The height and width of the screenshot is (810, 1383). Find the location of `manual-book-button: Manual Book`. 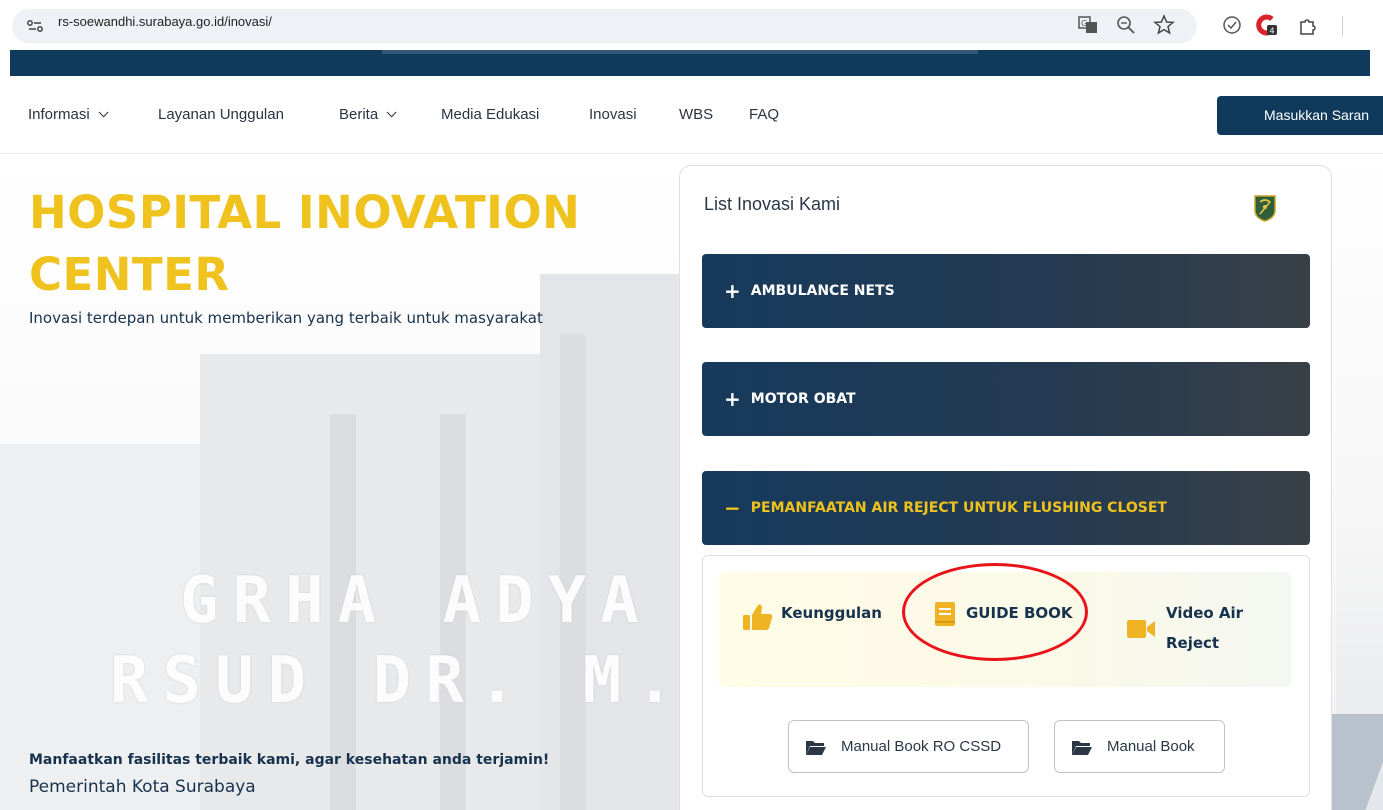

manual-book-button: Manual Book is located at coordinates (1139, 746).